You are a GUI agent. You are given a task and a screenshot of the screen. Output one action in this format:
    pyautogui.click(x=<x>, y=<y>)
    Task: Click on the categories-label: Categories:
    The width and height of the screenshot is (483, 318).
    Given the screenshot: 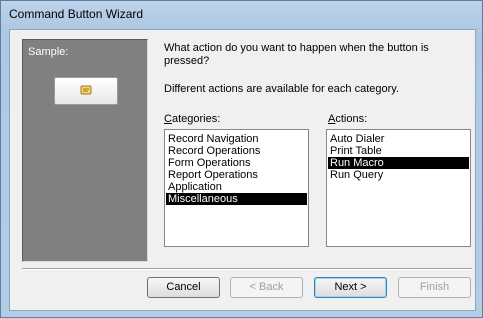 What is the action you would take?
    pyautogui.click(x=192, y=119)
    